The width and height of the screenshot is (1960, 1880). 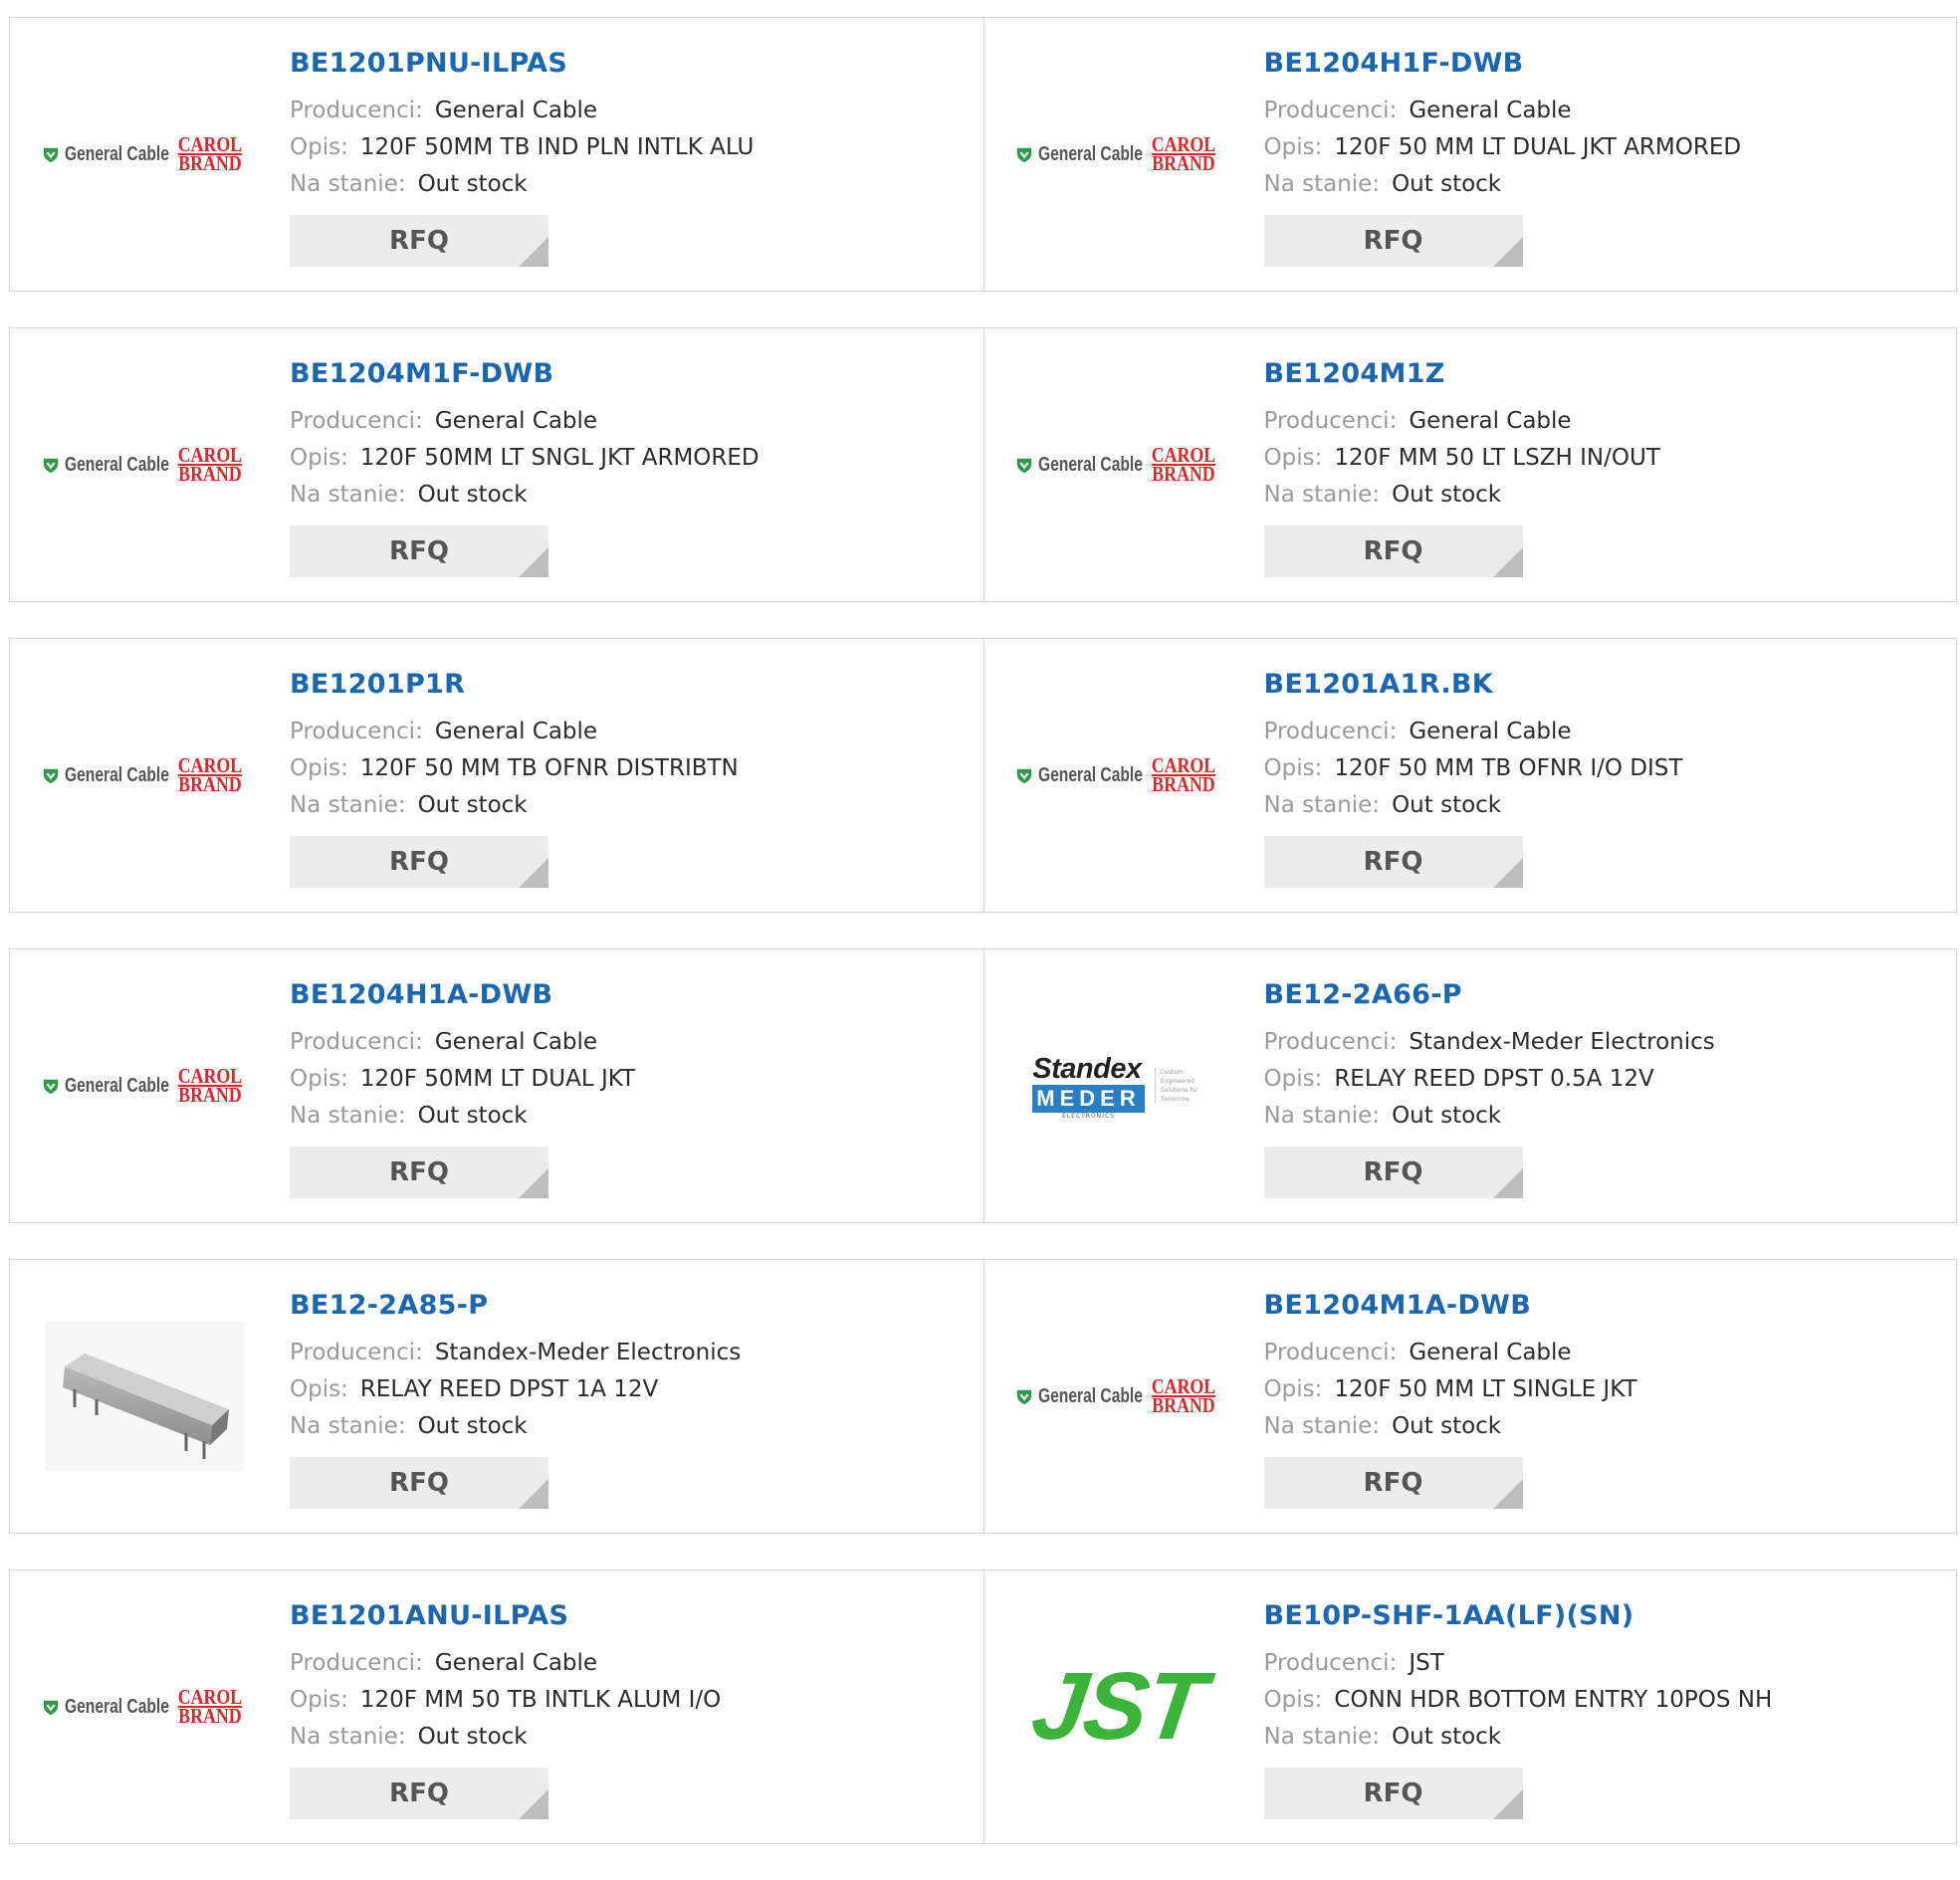 What do you see at coordinates (522, 63) in the screenshot?
I see `part-number-link: BE1201PNU-ILPAS` at bounding box center [522, 63].